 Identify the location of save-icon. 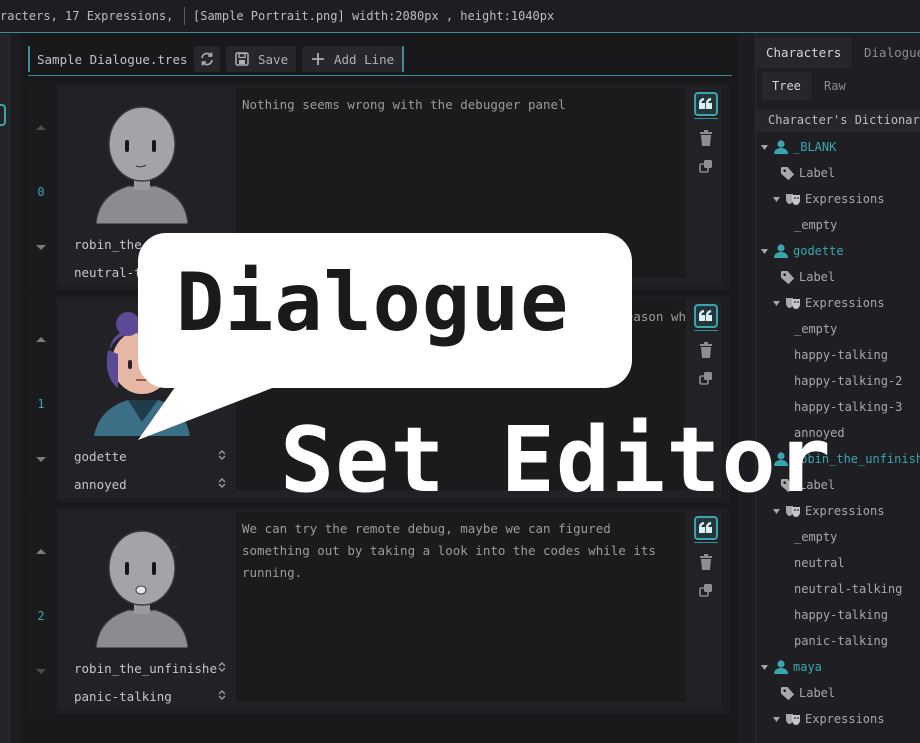
(242, 59).